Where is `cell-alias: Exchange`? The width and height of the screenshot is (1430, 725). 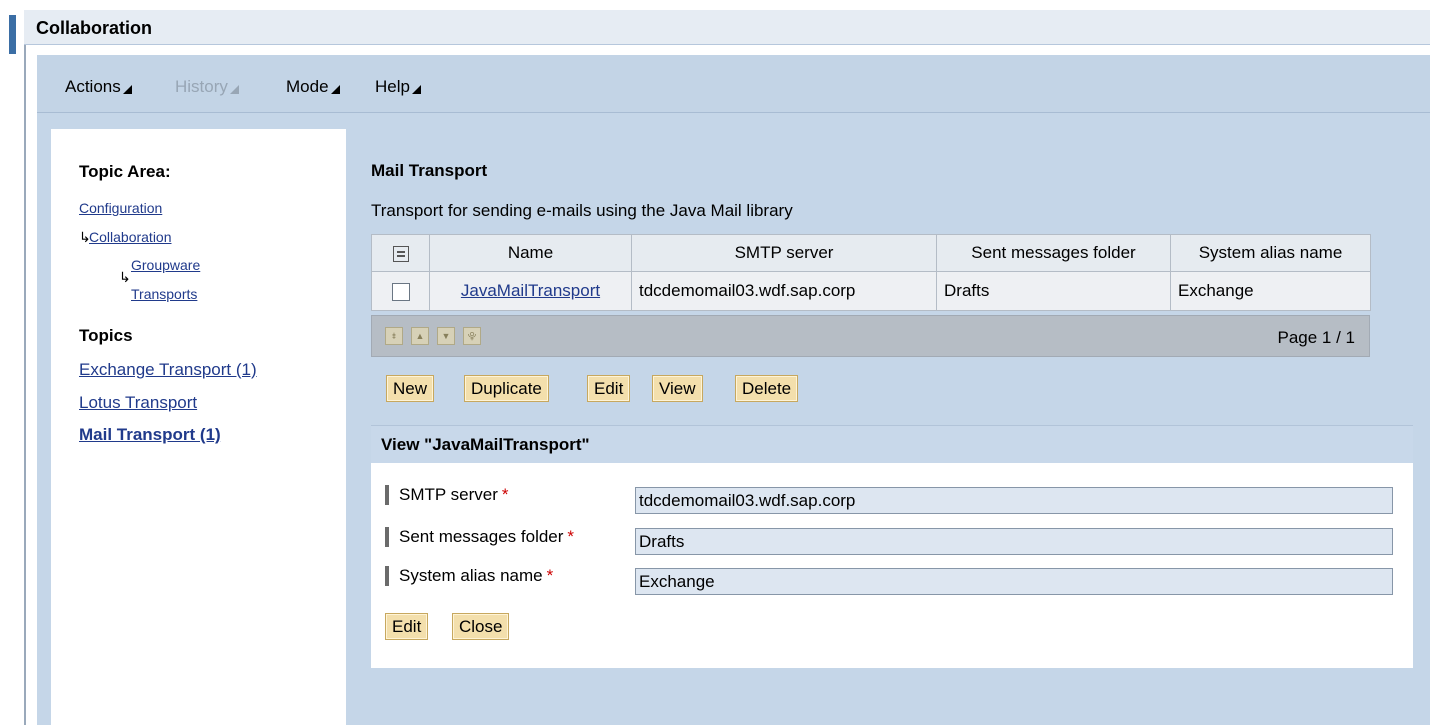
cell-alias: Exchange is located at coordinates (1270, 291).